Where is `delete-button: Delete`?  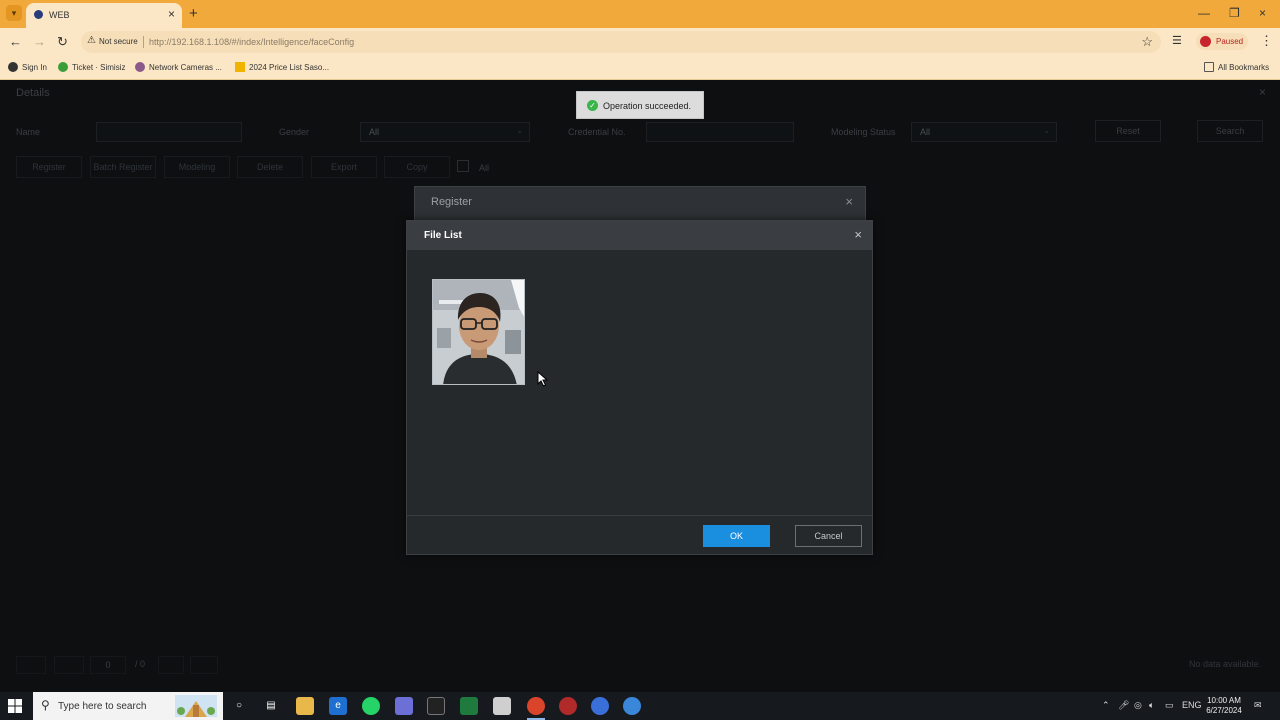 delete-button: Delete is located at coordinates (270, 167).